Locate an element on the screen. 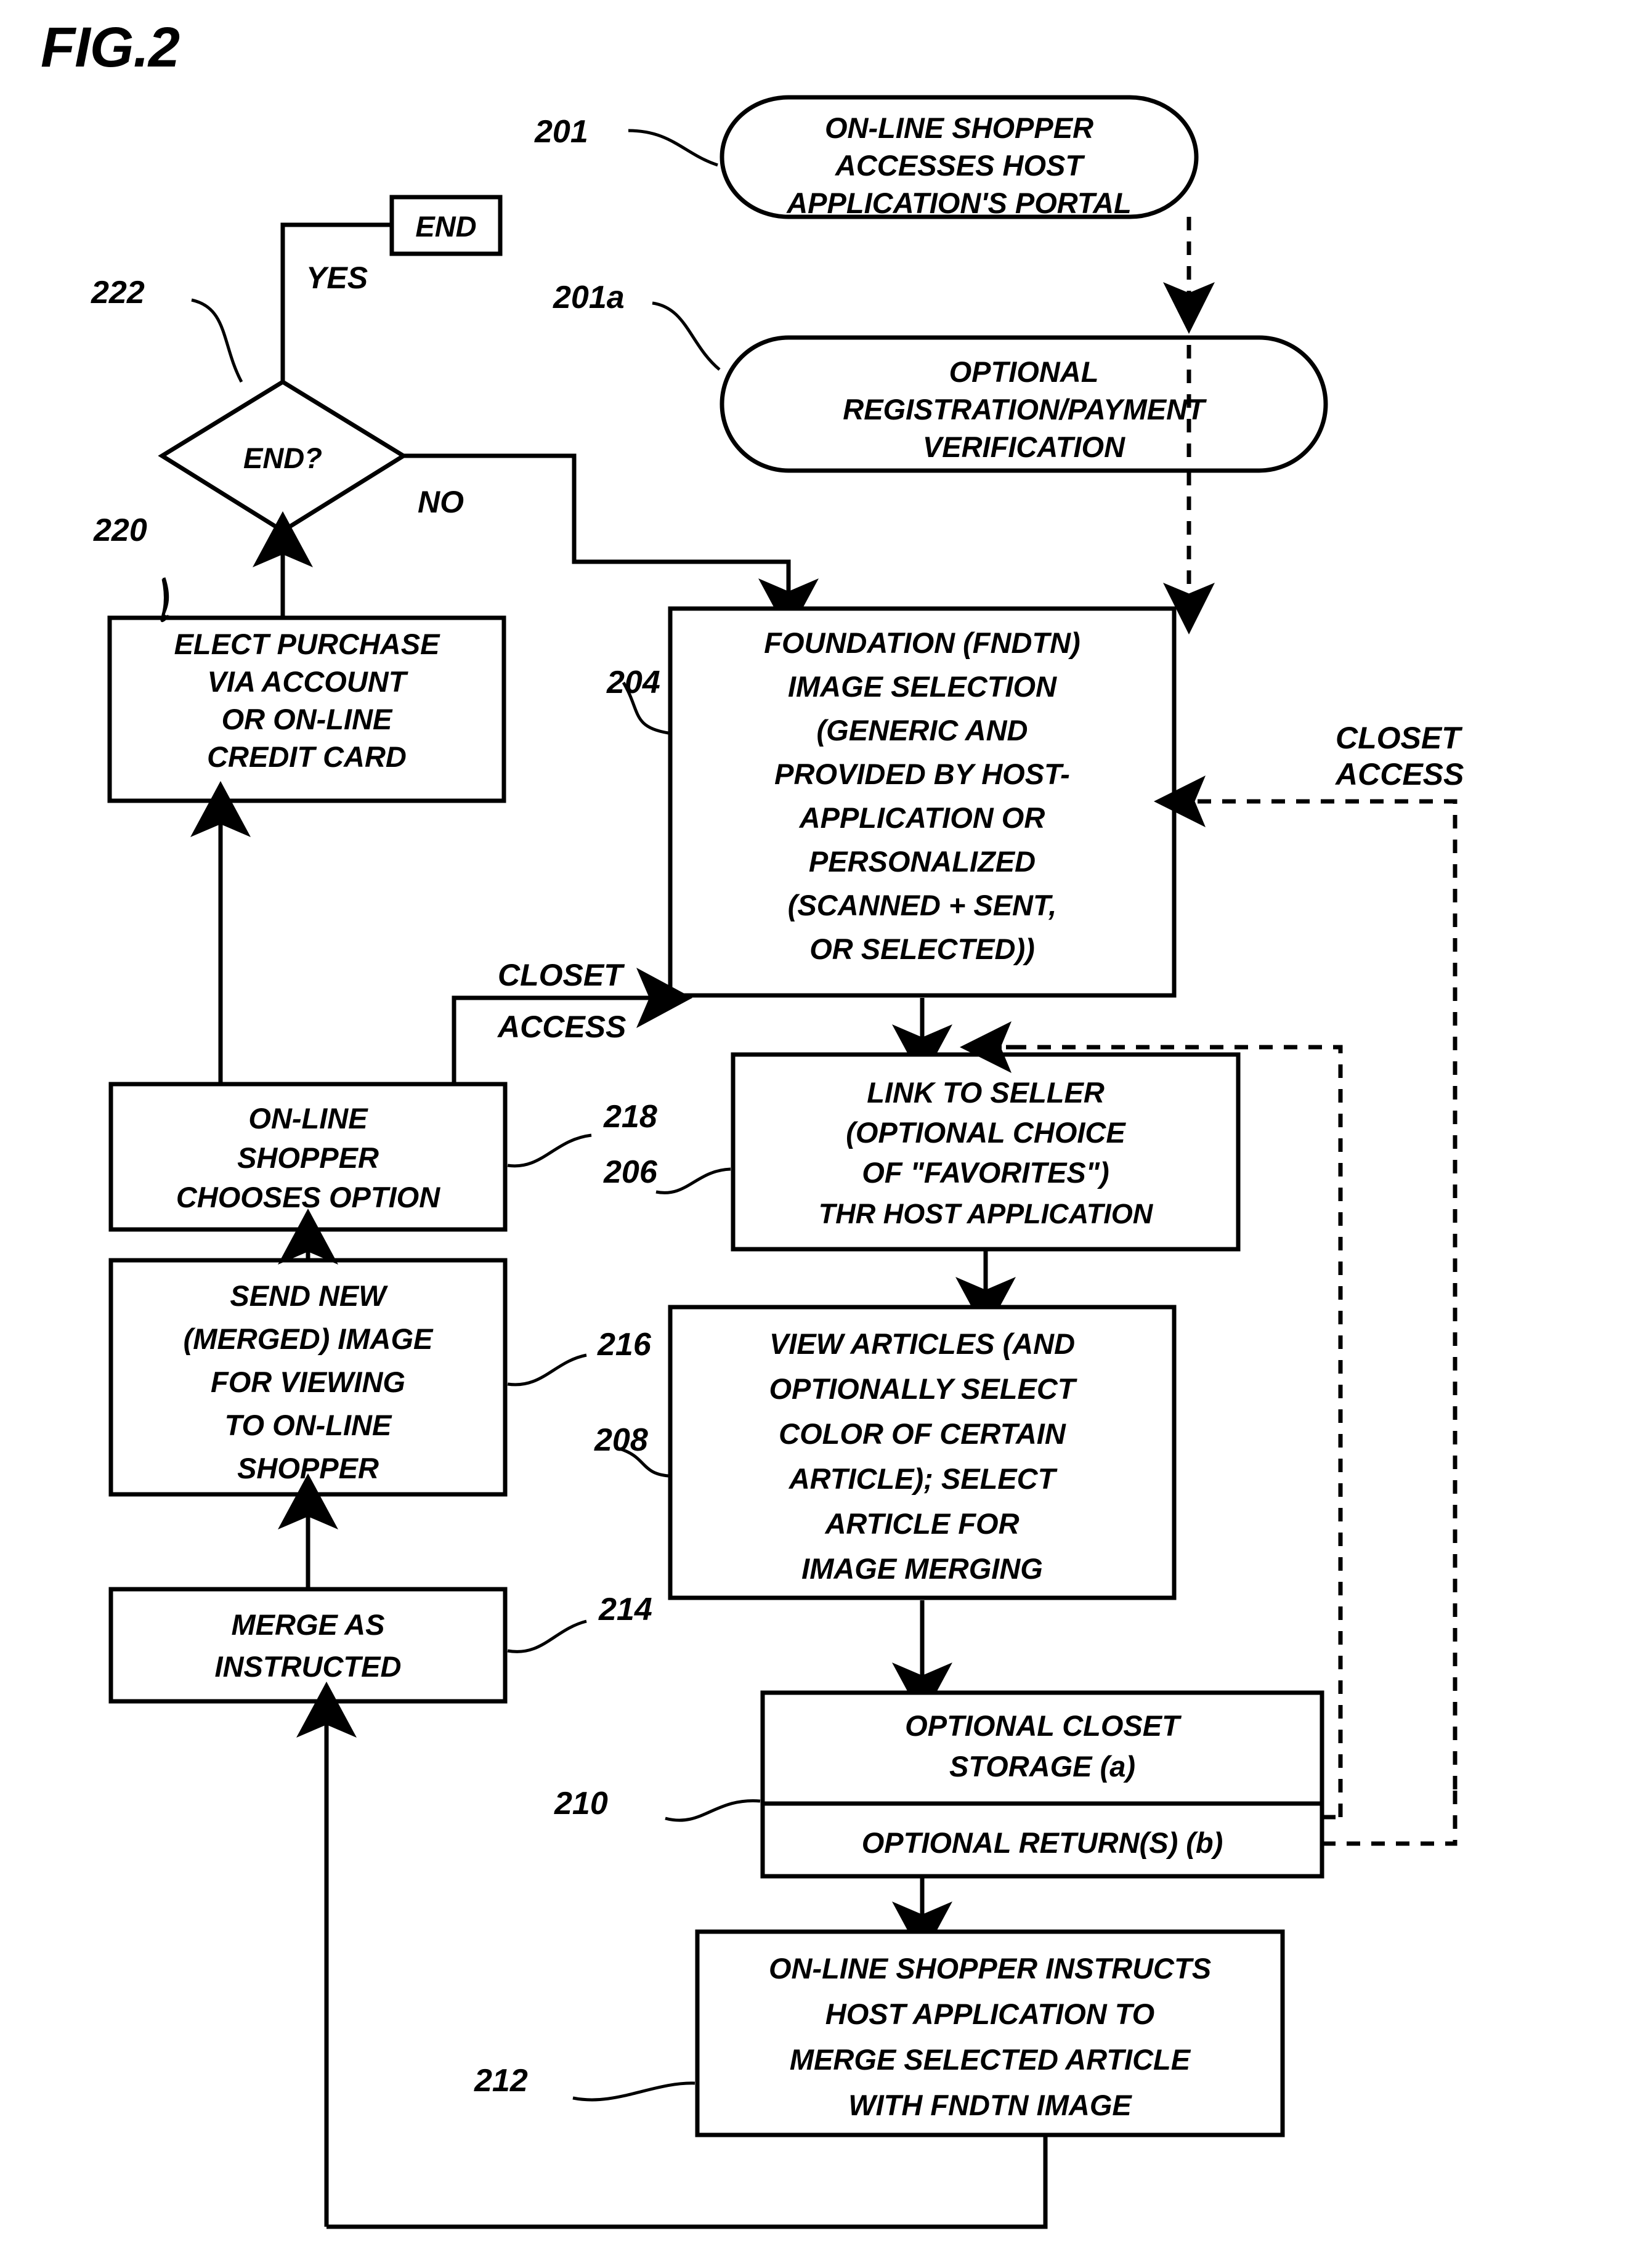  node-214-line-0: MERGE AS is located at coordinates (308, 1625).